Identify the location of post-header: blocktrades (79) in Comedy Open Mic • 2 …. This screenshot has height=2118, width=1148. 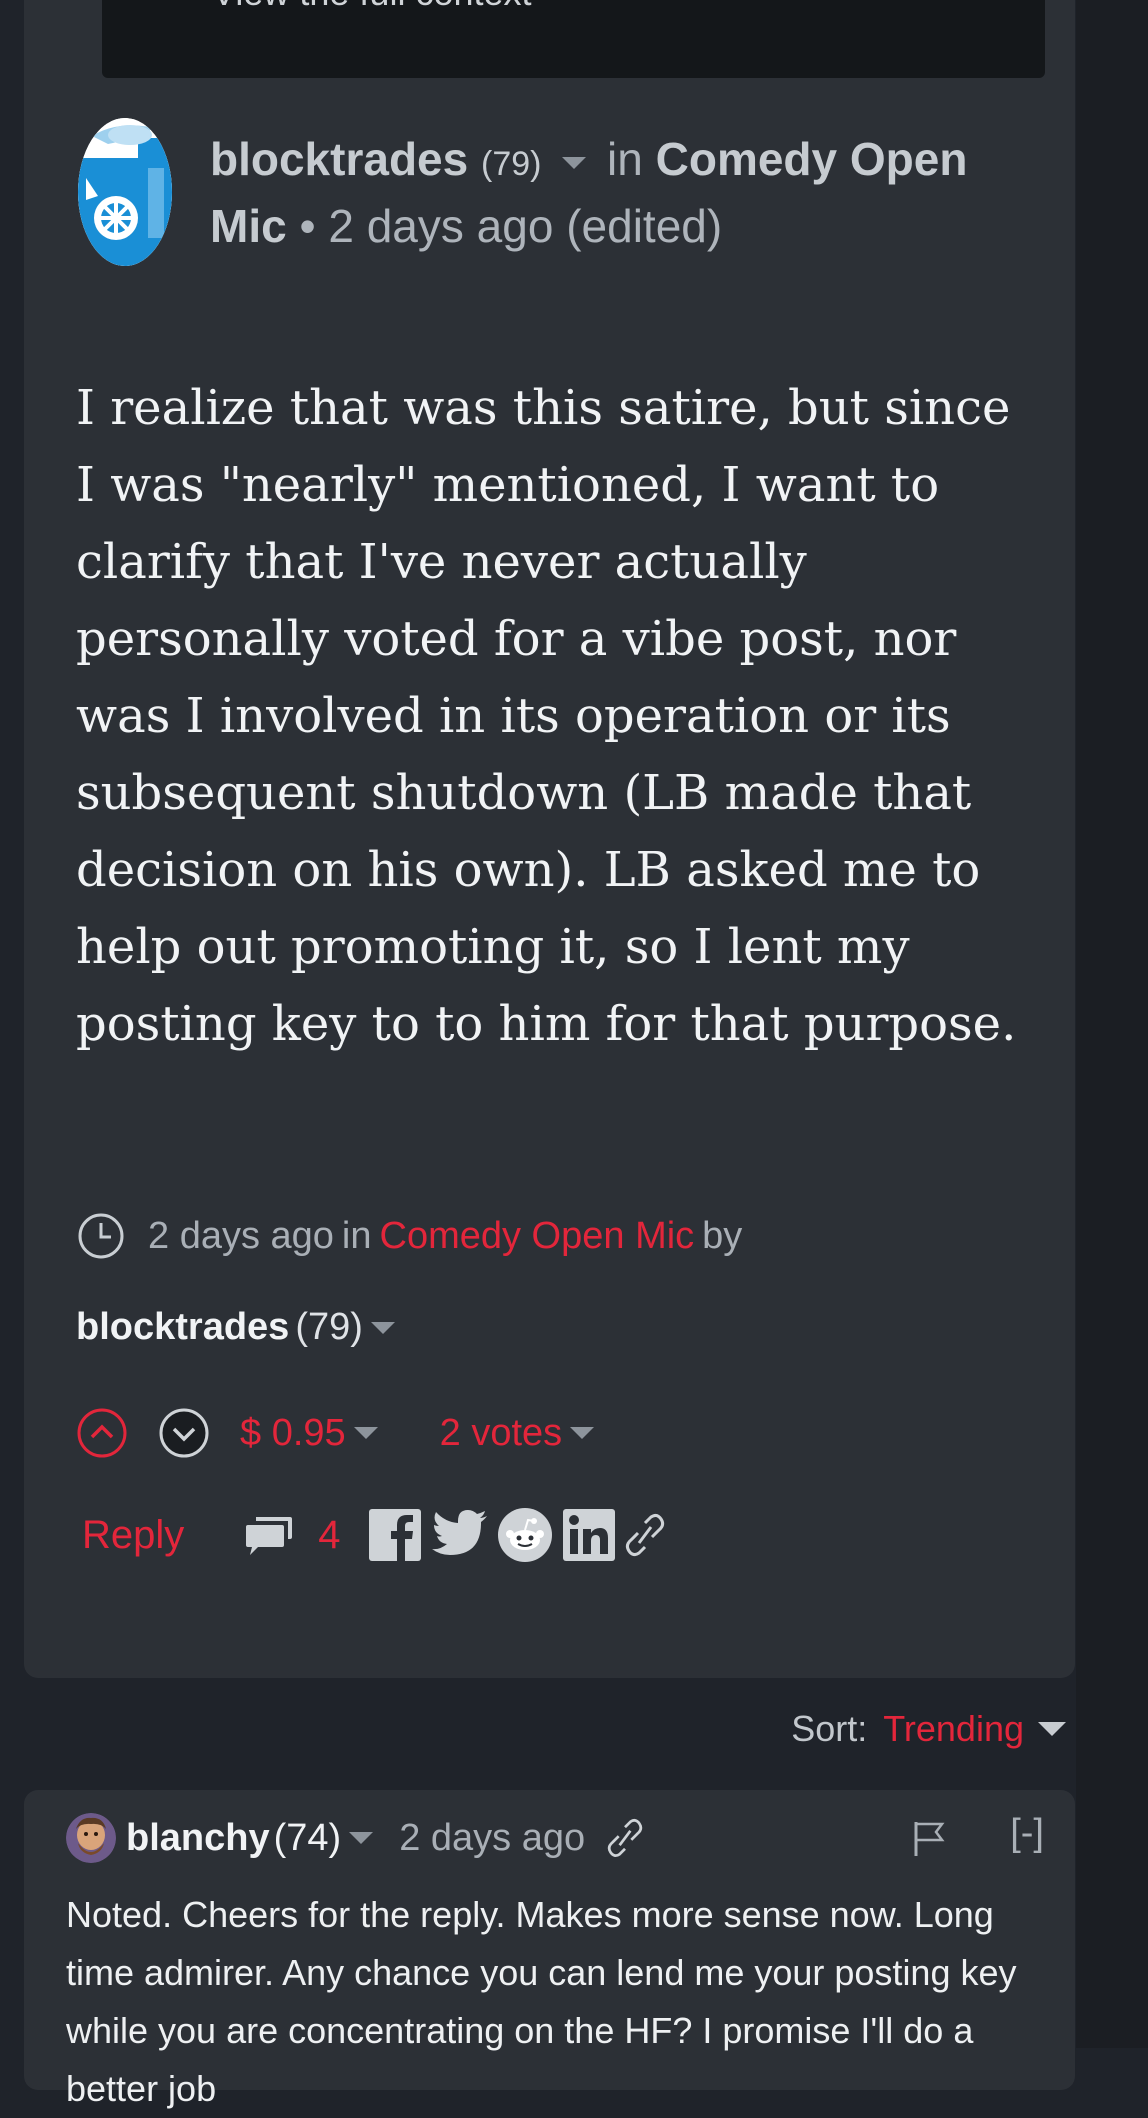
(600, 192).